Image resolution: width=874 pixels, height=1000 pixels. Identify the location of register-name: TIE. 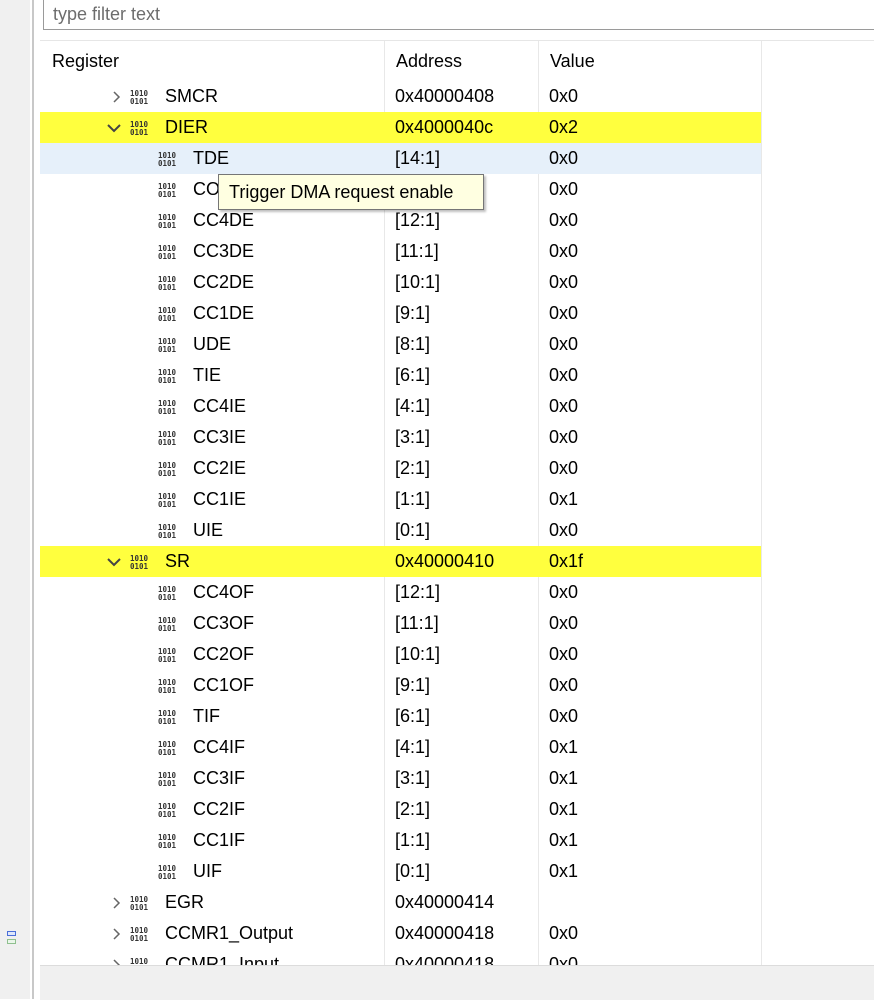
(207, 375).